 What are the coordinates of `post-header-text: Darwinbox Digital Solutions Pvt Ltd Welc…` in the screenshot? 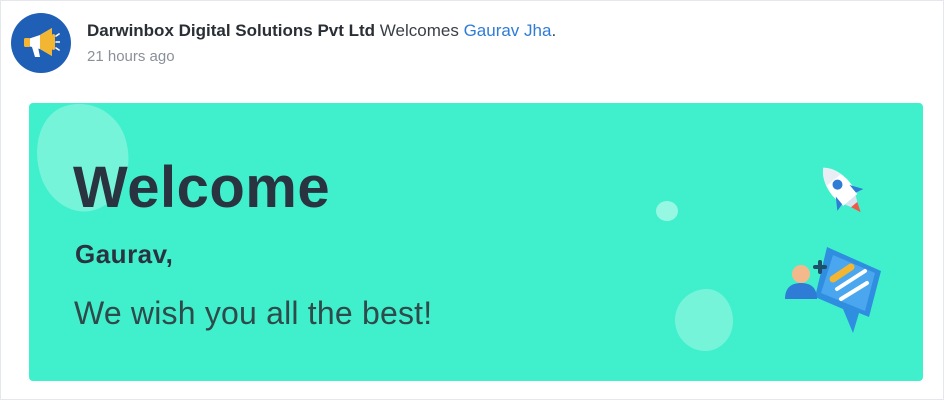 It's located at (321, 42).